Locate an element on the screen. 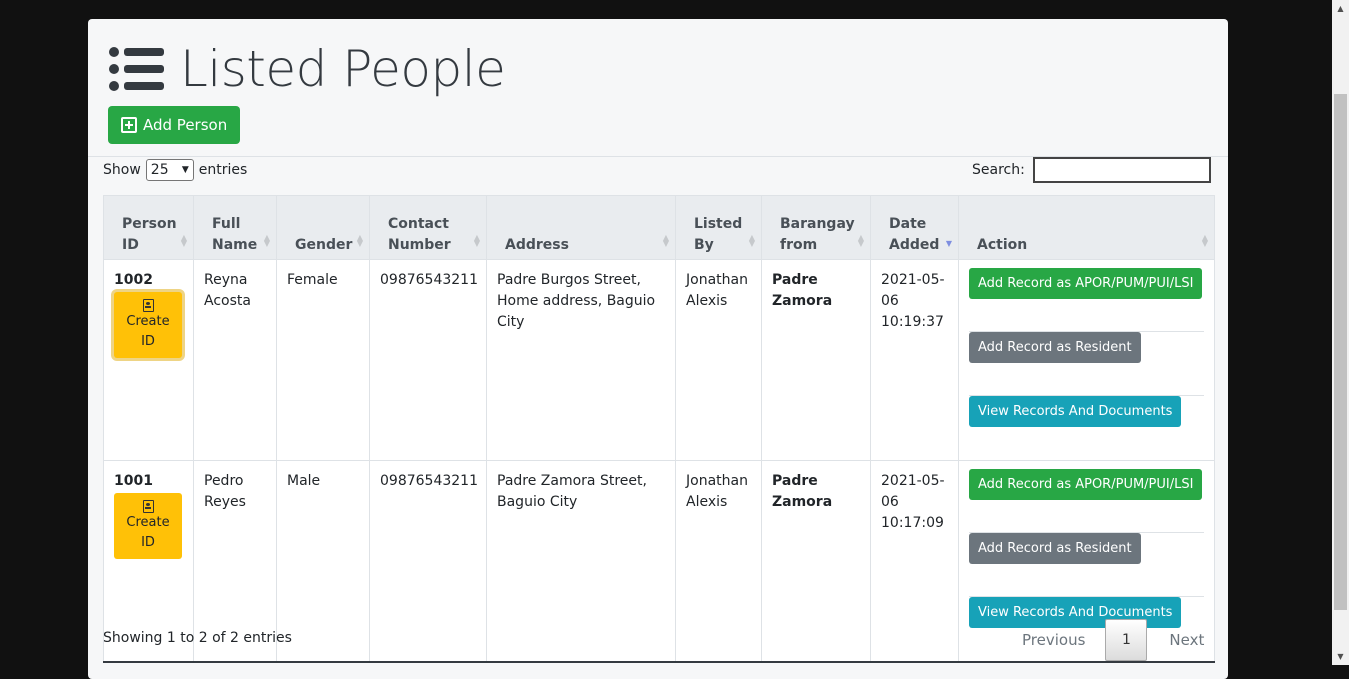 This screenshot has width=1349, height=679. plus-square-icon is located at coordinates (129, 125).